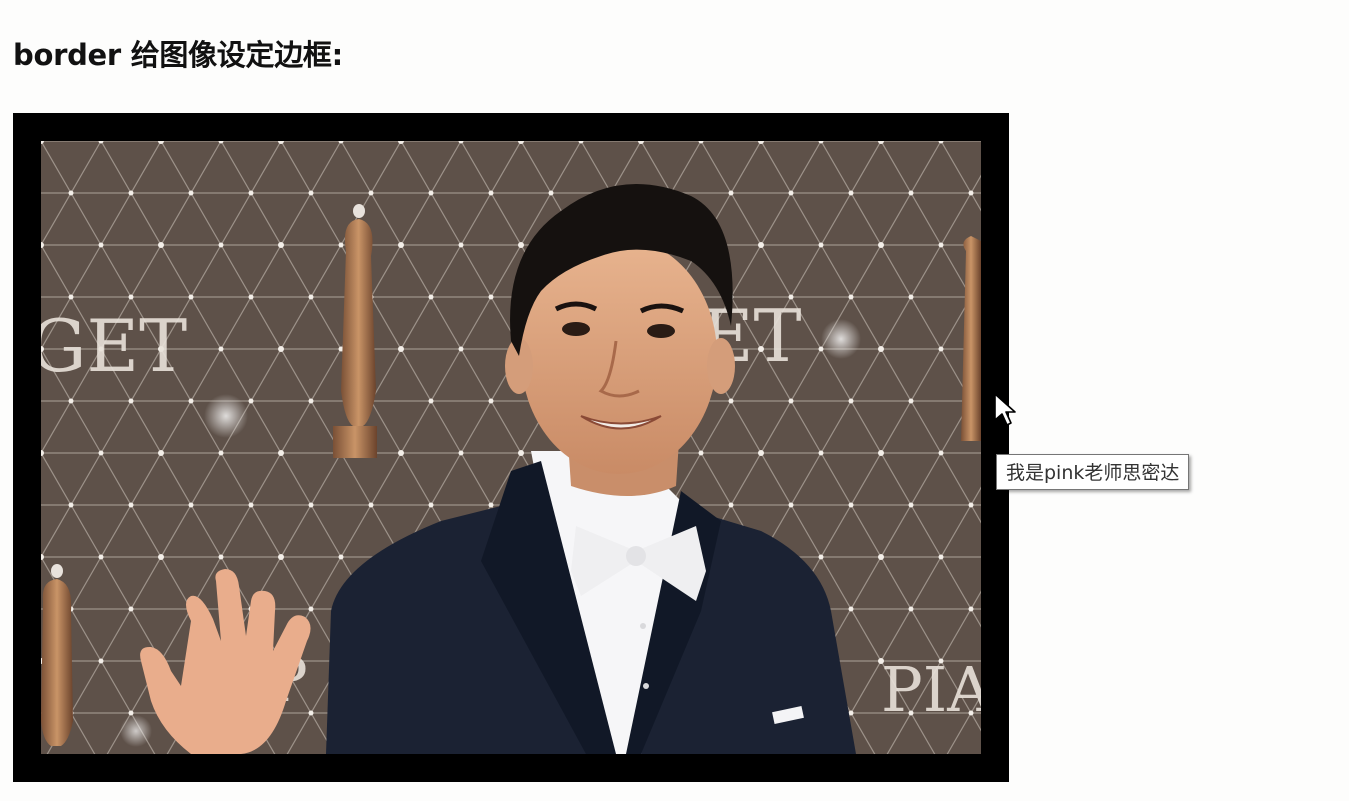  I want to click on image-title-tooltip: 我是pink老师思密达, so click(1093, 472).